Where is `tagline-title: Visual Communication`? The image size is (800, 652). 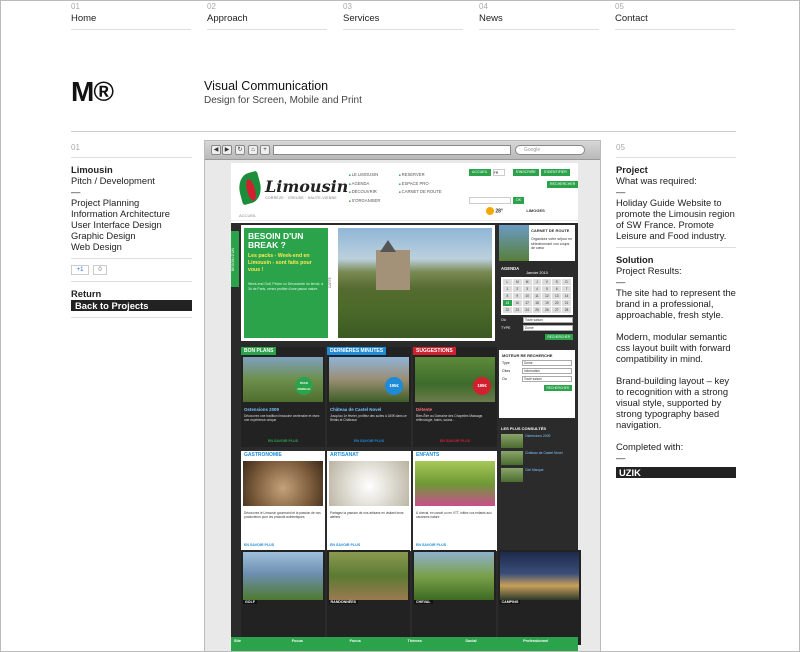
tagline-title: Visual Communication is located at coordinates (266, 86).